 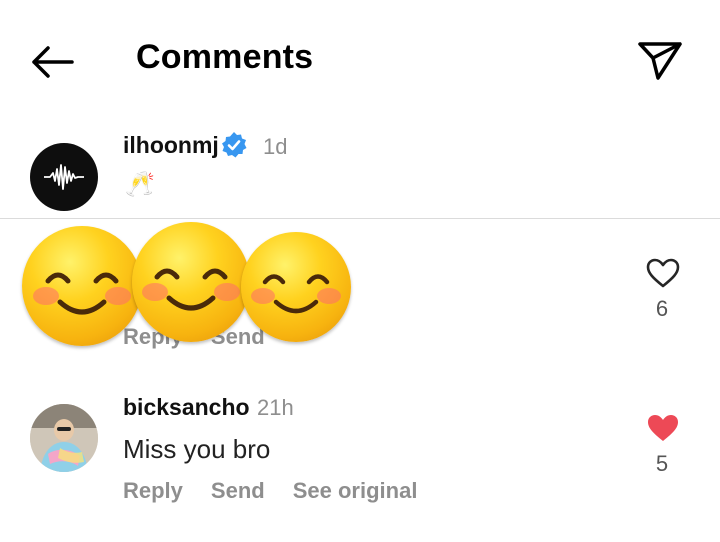 What do you see at coordinates (662, 463) in the screenshot?
I see `comment-2-like-count: 5` at bounding box center [662, 463].